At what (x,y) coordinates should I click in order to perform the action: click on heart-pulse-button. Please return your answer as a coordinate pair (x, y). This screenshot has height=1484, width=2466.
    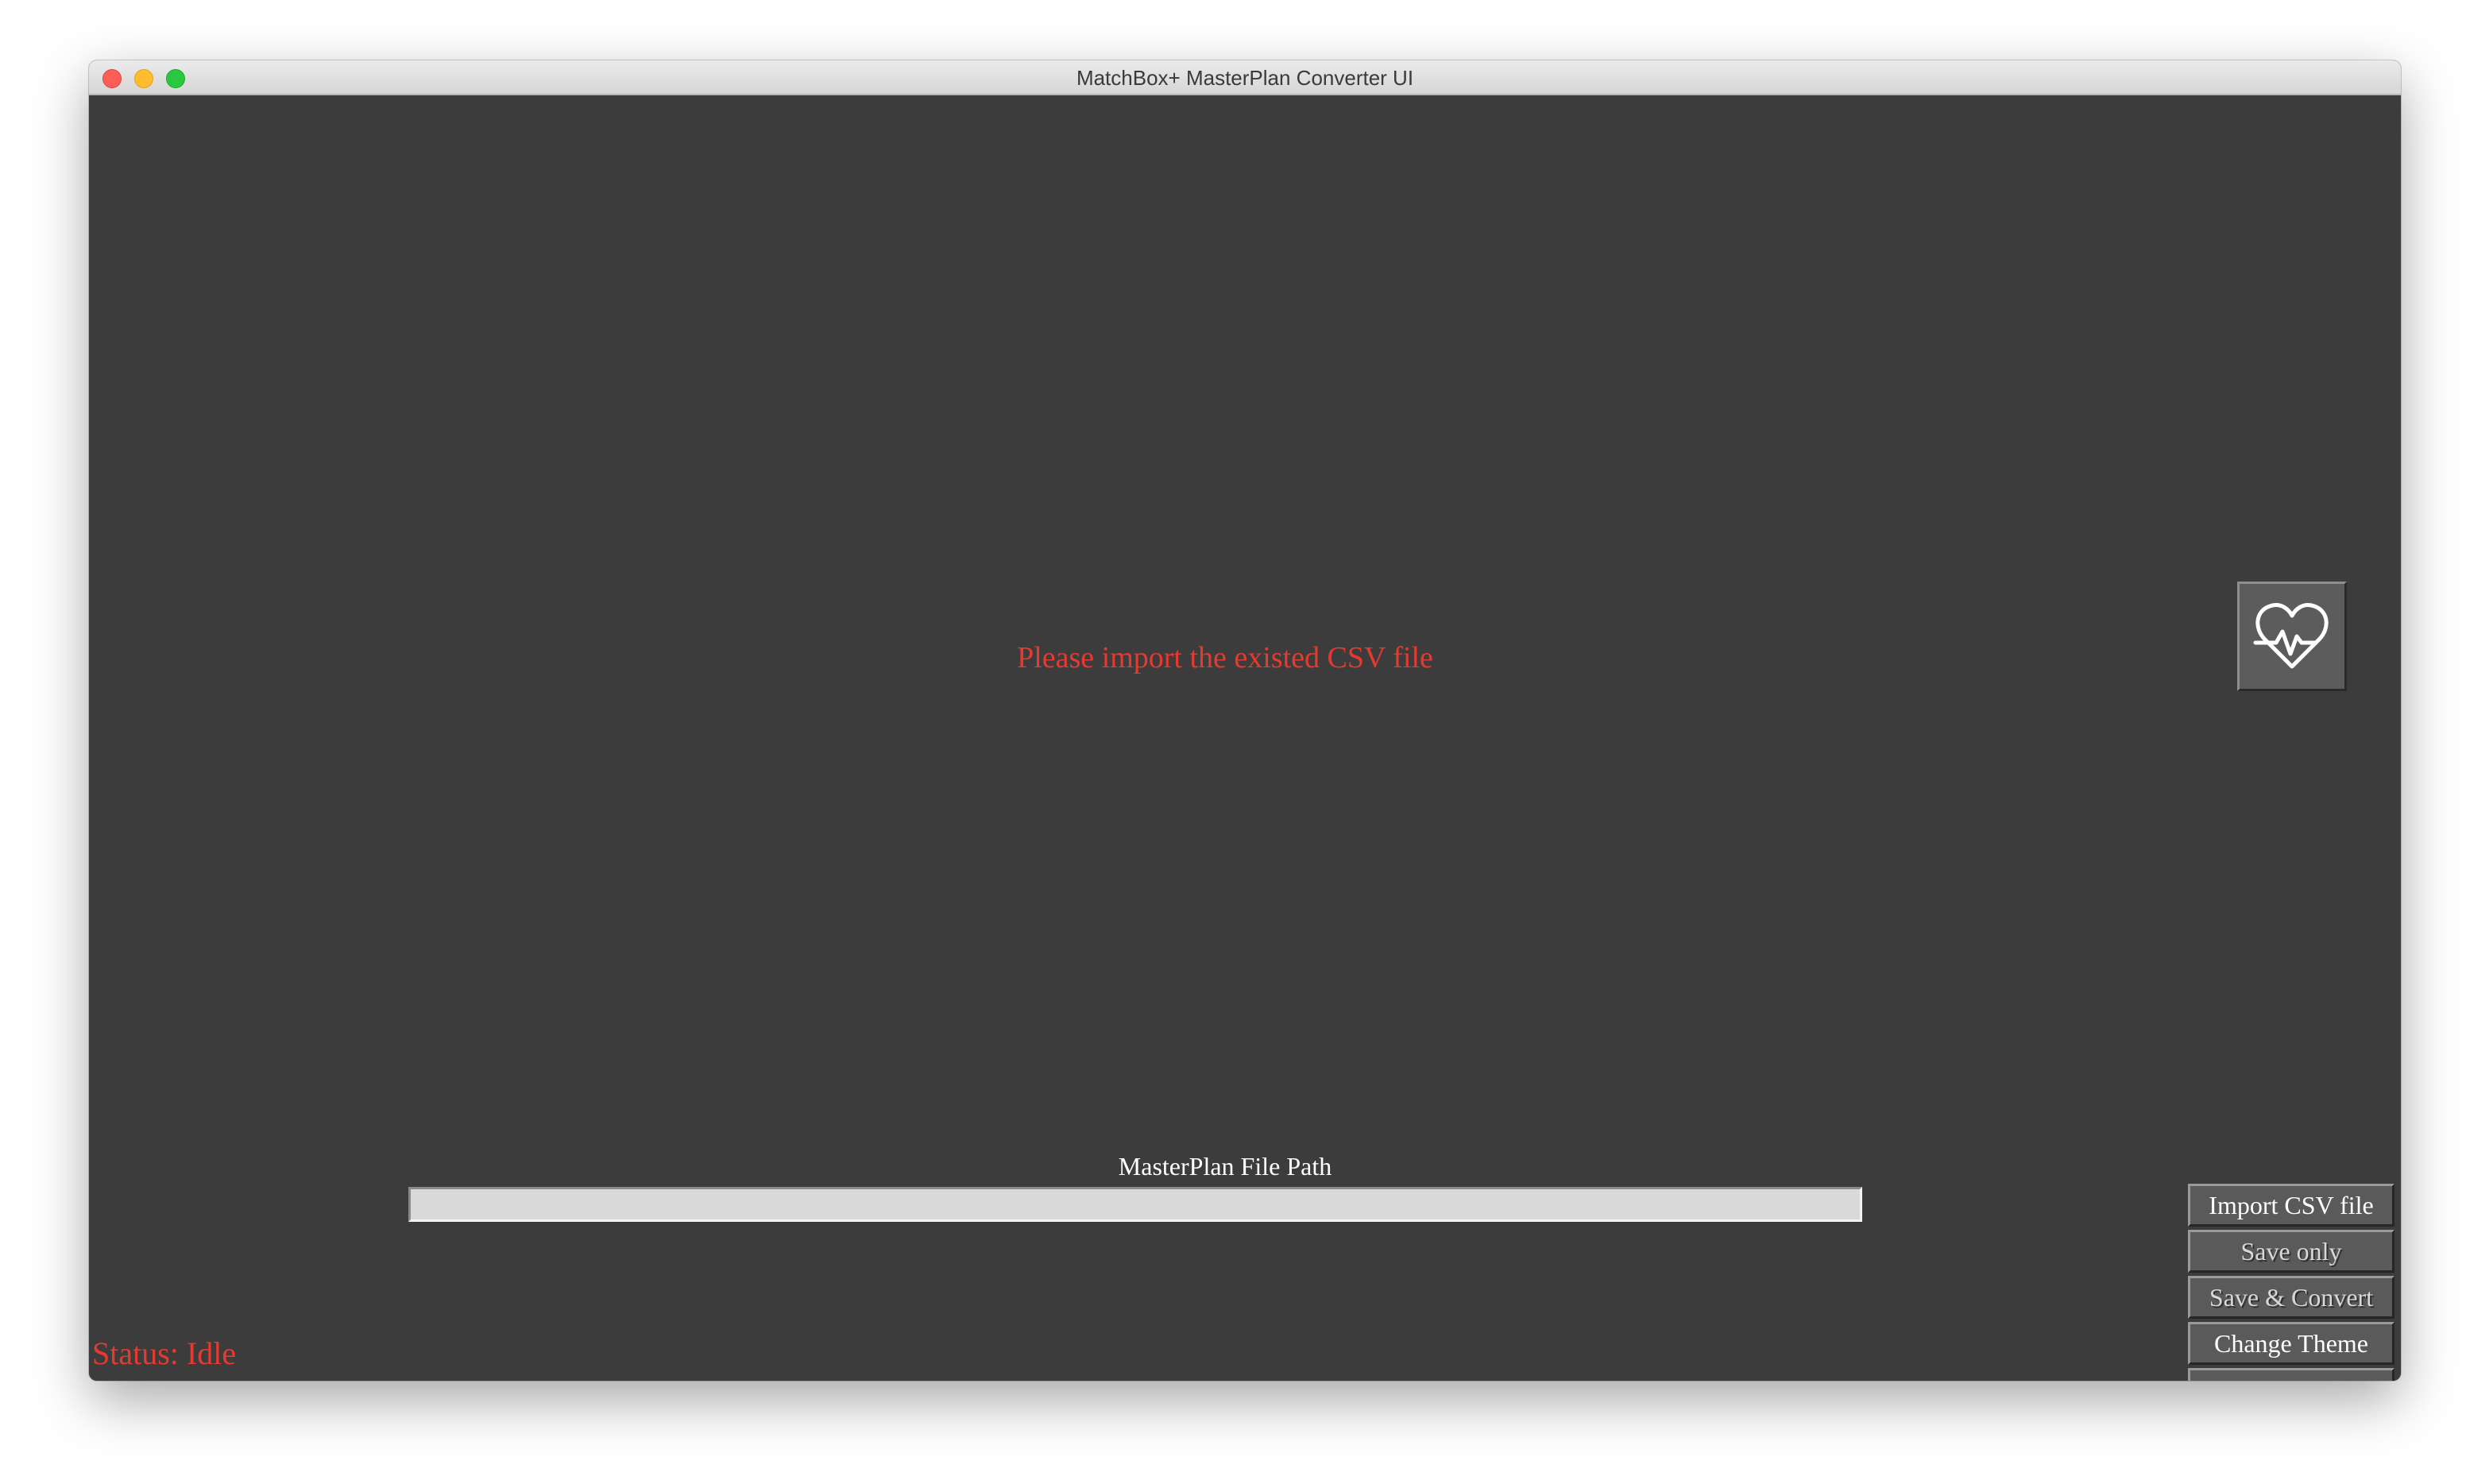
    Looking at the image, I should click on (2292, 637).